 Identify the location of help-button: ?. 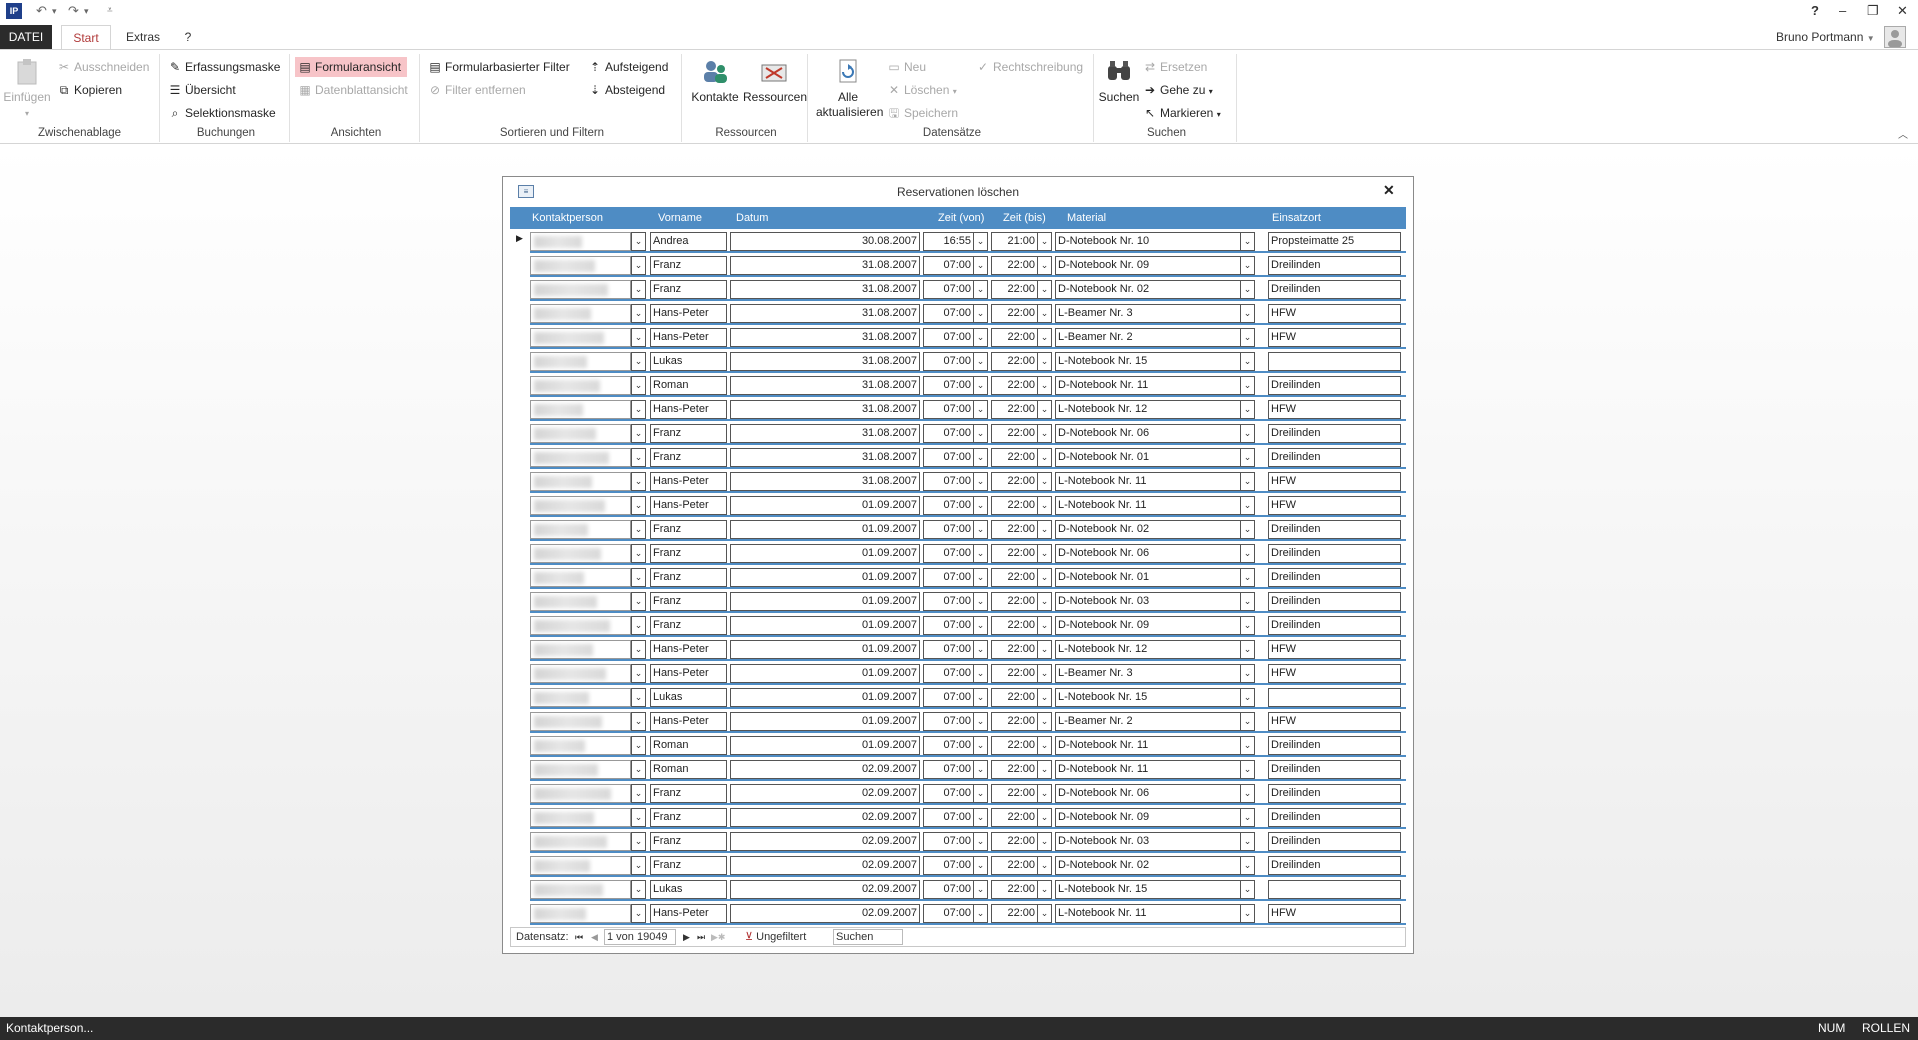
(1815, 11).